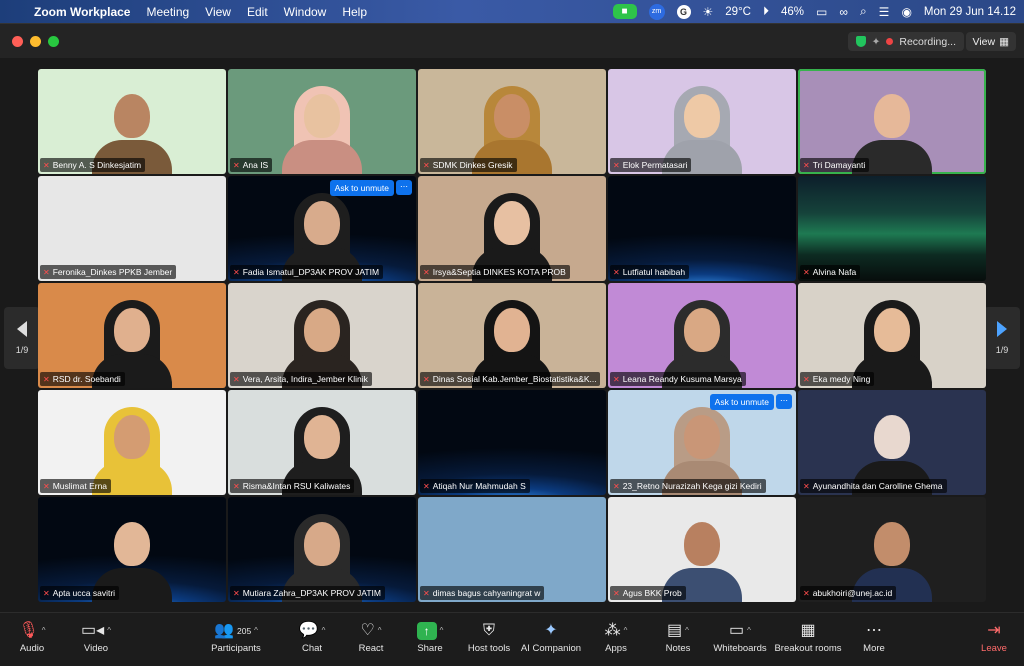  What do you see at coordinates (843, 12) in the screenshot?
I see `link-icon: ∞` at bounding box center [843, 12].